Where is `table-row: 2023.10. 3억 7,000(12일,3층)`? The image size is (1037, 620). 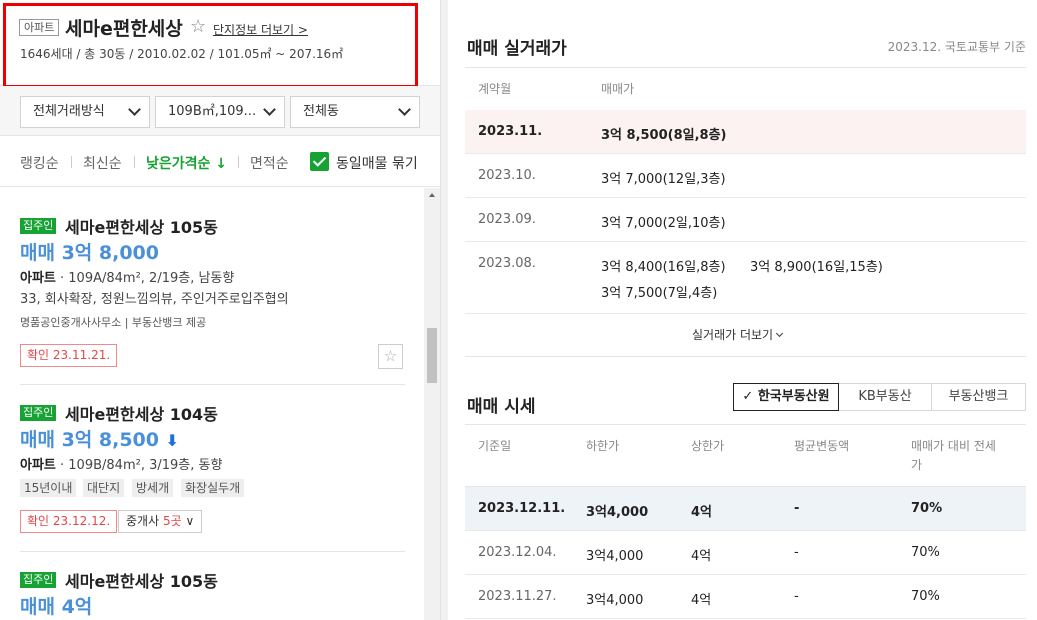 table-row: 2023.10. 3억 7,000(12일,3층) is located at coordinates (745, 176).